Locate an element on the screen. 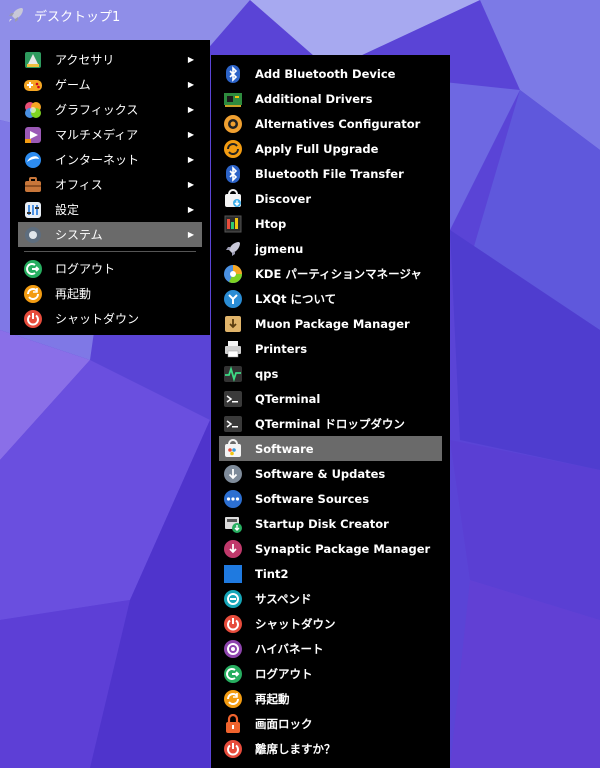  system-item-26: 画面ロック is located at coordinates (330, 723).